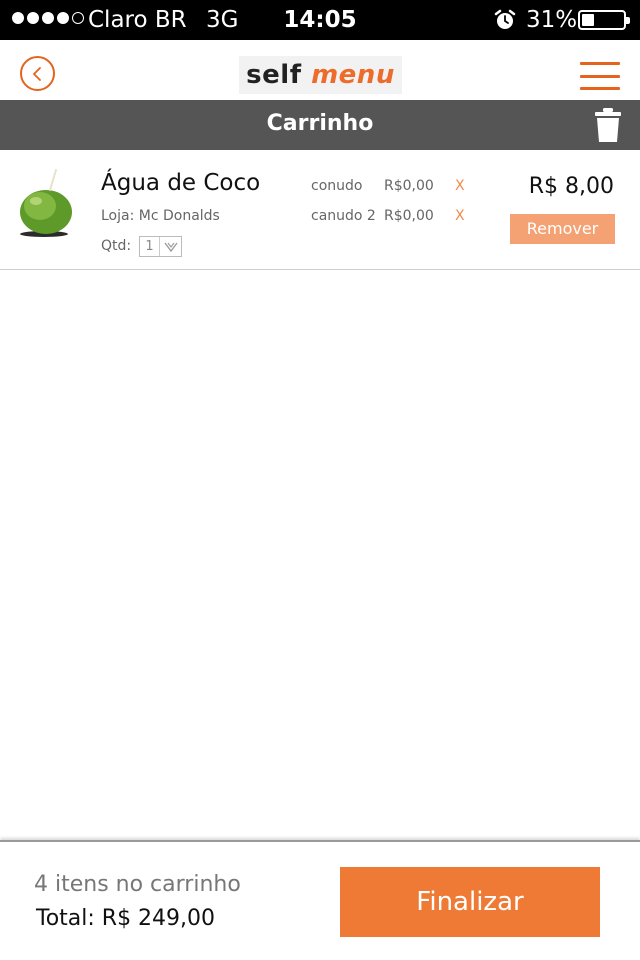 The image size is (640, 960). Describe the element at coordinates (170, 246) in the screenshot. I see `chevron-down-icon` at that location.